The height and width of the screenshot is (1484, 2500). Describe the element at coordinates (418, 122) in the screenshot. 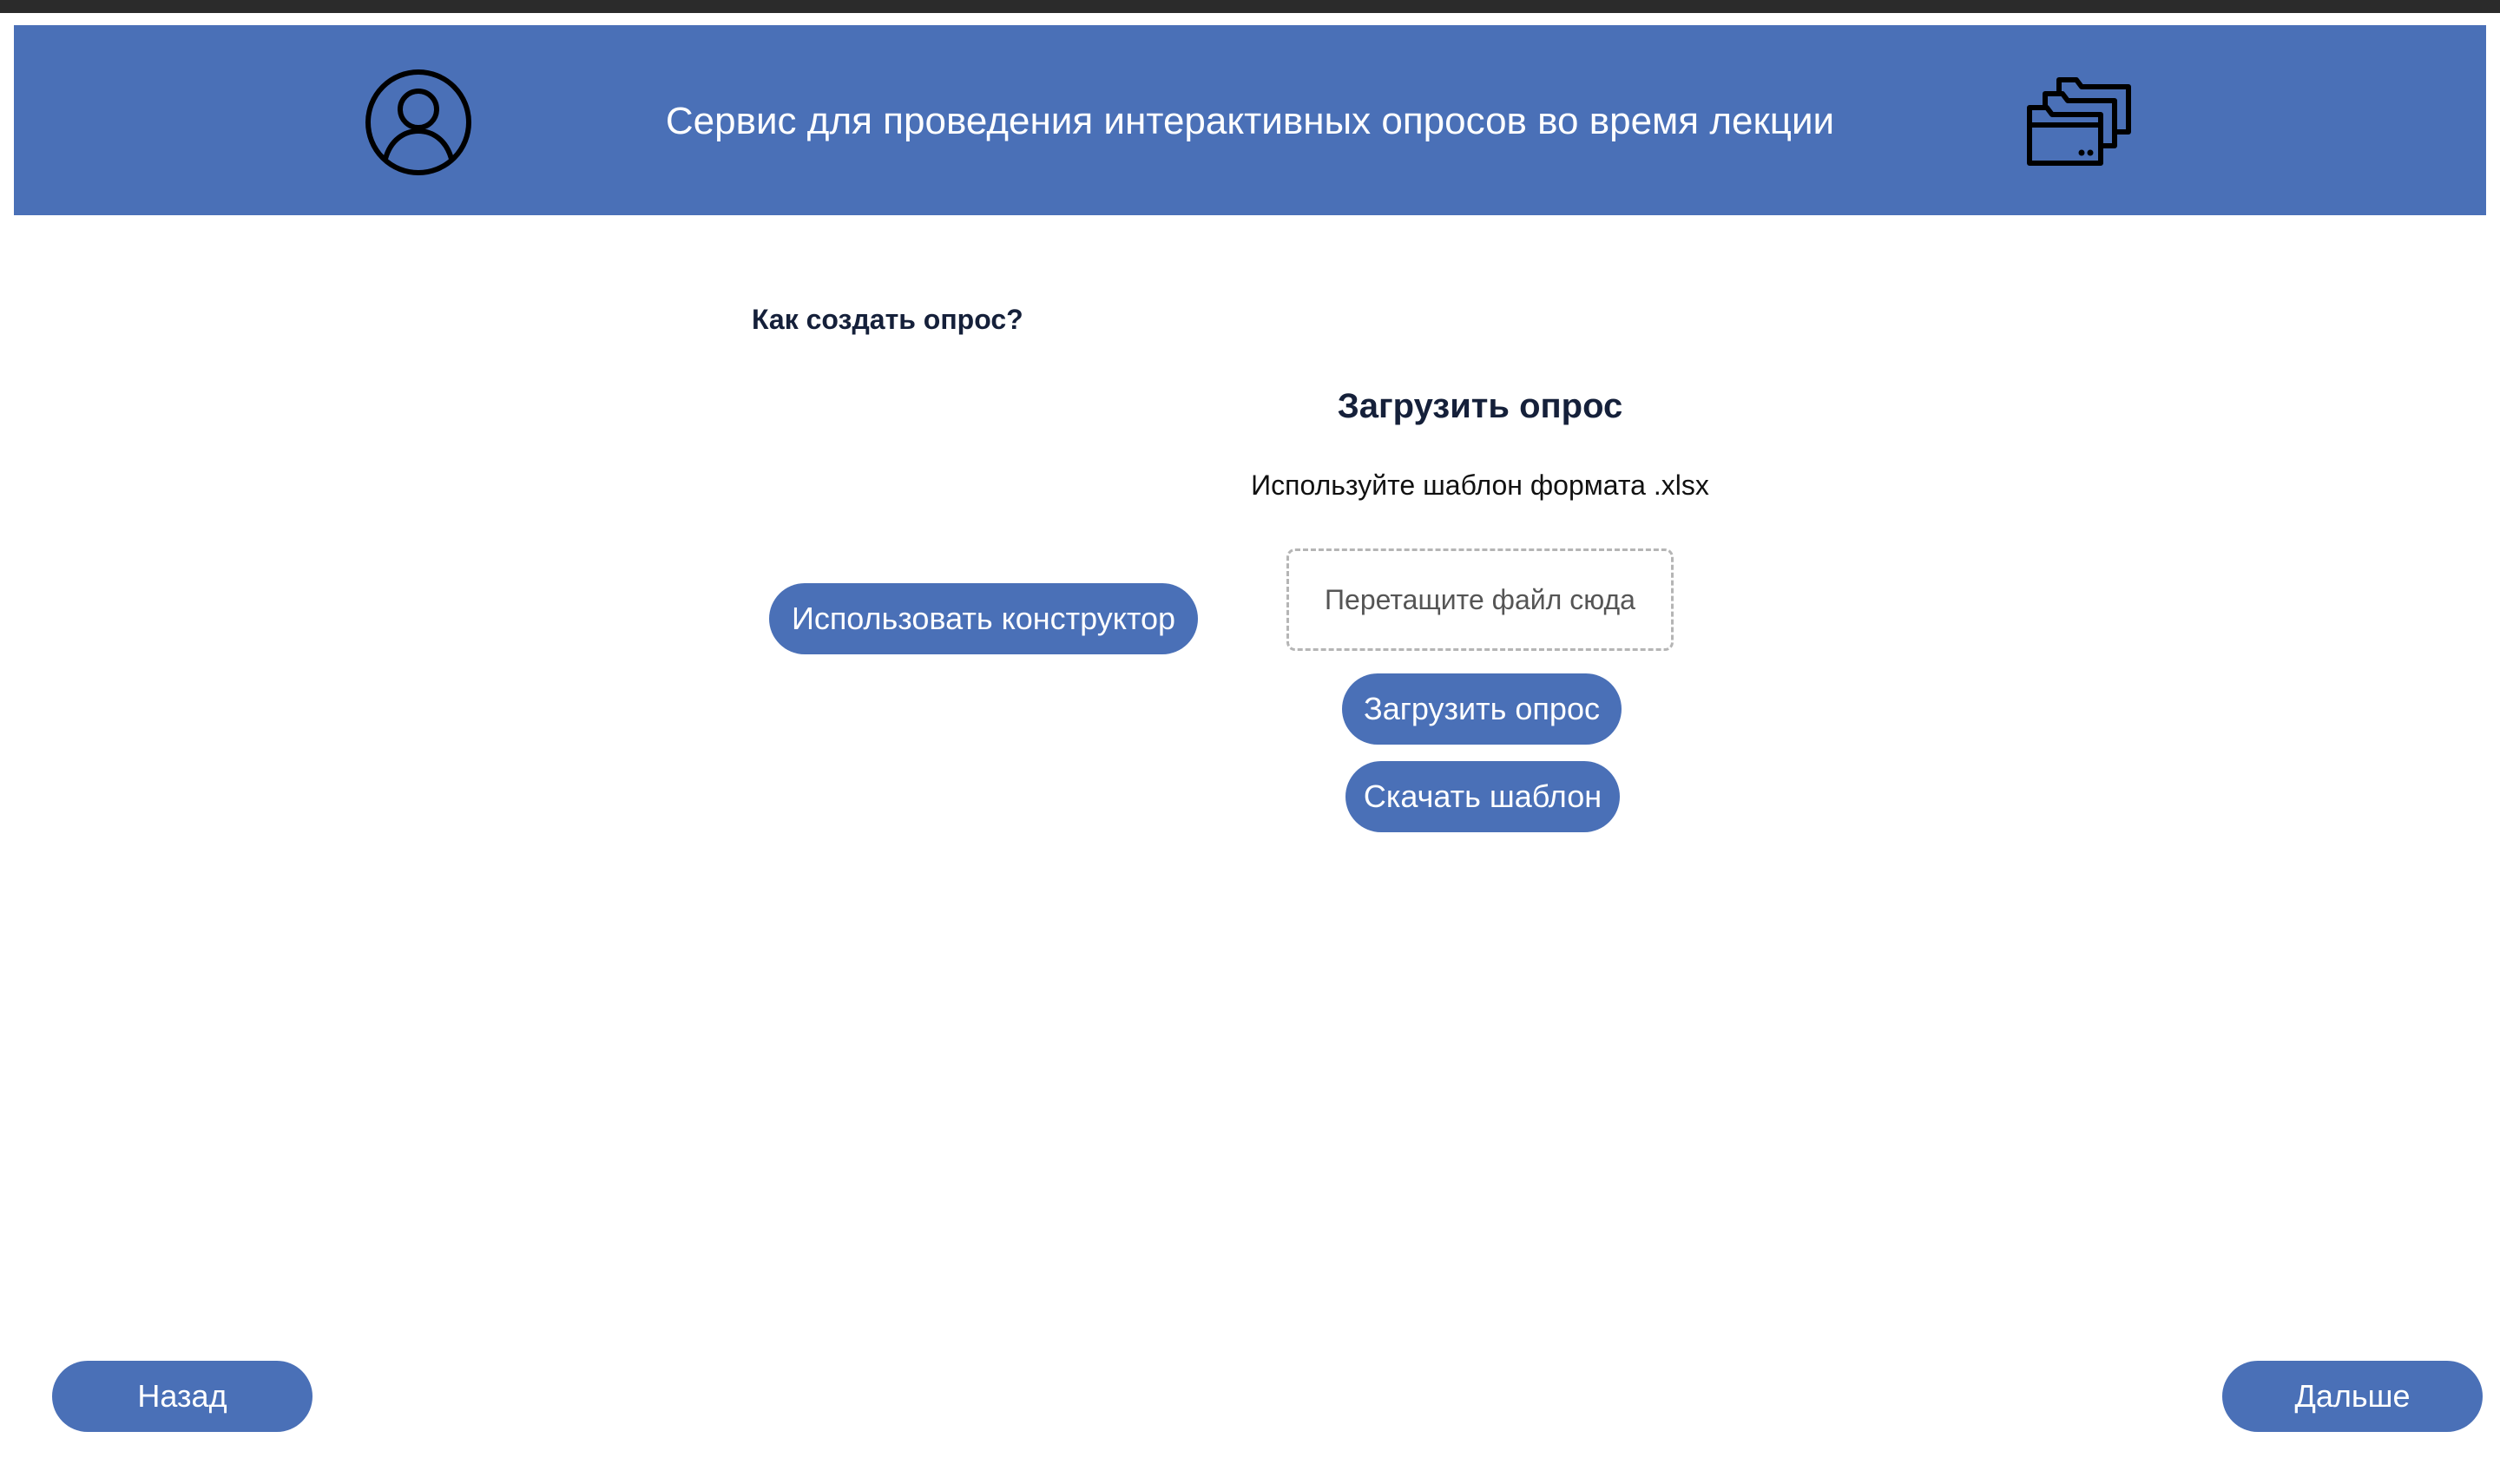

I see `user-circle-icon` at that location.